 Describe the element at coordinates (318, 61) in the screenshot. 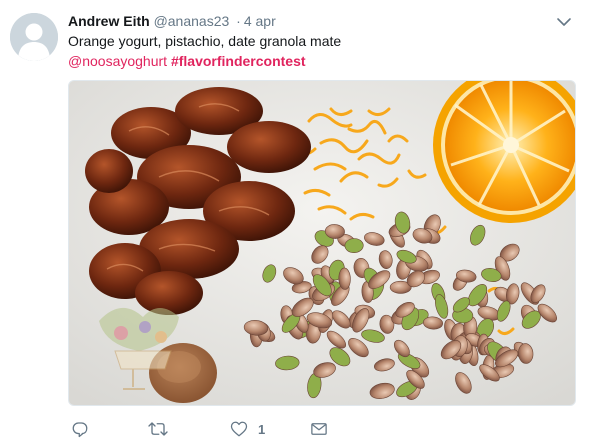

I see `tweet-text-tags: @noosayoghurt #flavorfindercontest` at that location.